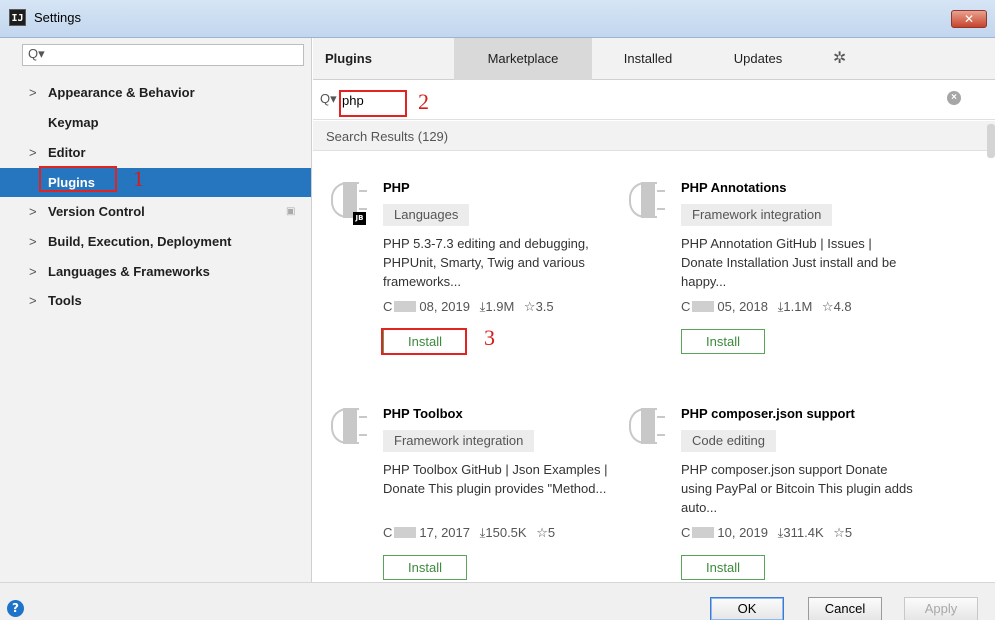 The height and width of the screenshot is (620, 995). What do you see at coordinates (155, 122) in the screenshot?
I see `sidebar-item-keymap: Keymap` at bounding box center [155, 122].